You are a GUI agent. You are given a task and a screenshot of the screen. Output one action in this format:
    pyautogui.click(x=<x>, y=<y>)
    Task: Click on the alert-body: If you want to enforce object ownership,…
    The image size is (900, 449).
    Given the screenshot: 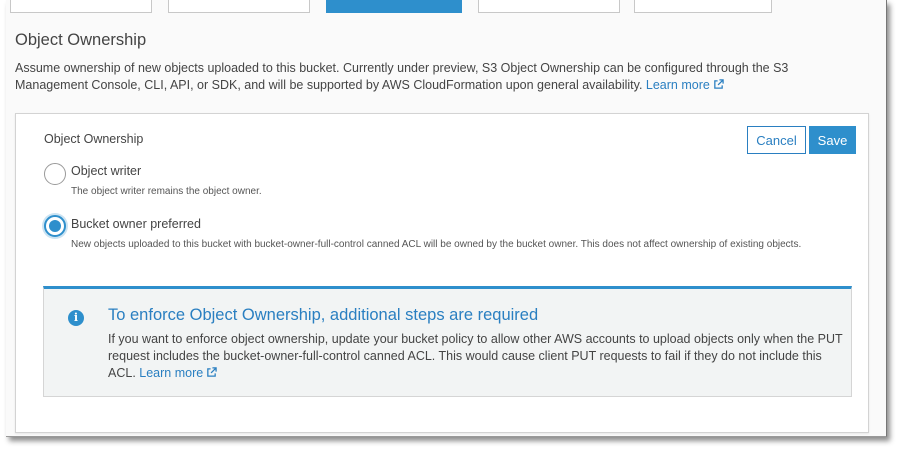 What is the action you would take?
    pyautogui.click(x=475, y=356)
    